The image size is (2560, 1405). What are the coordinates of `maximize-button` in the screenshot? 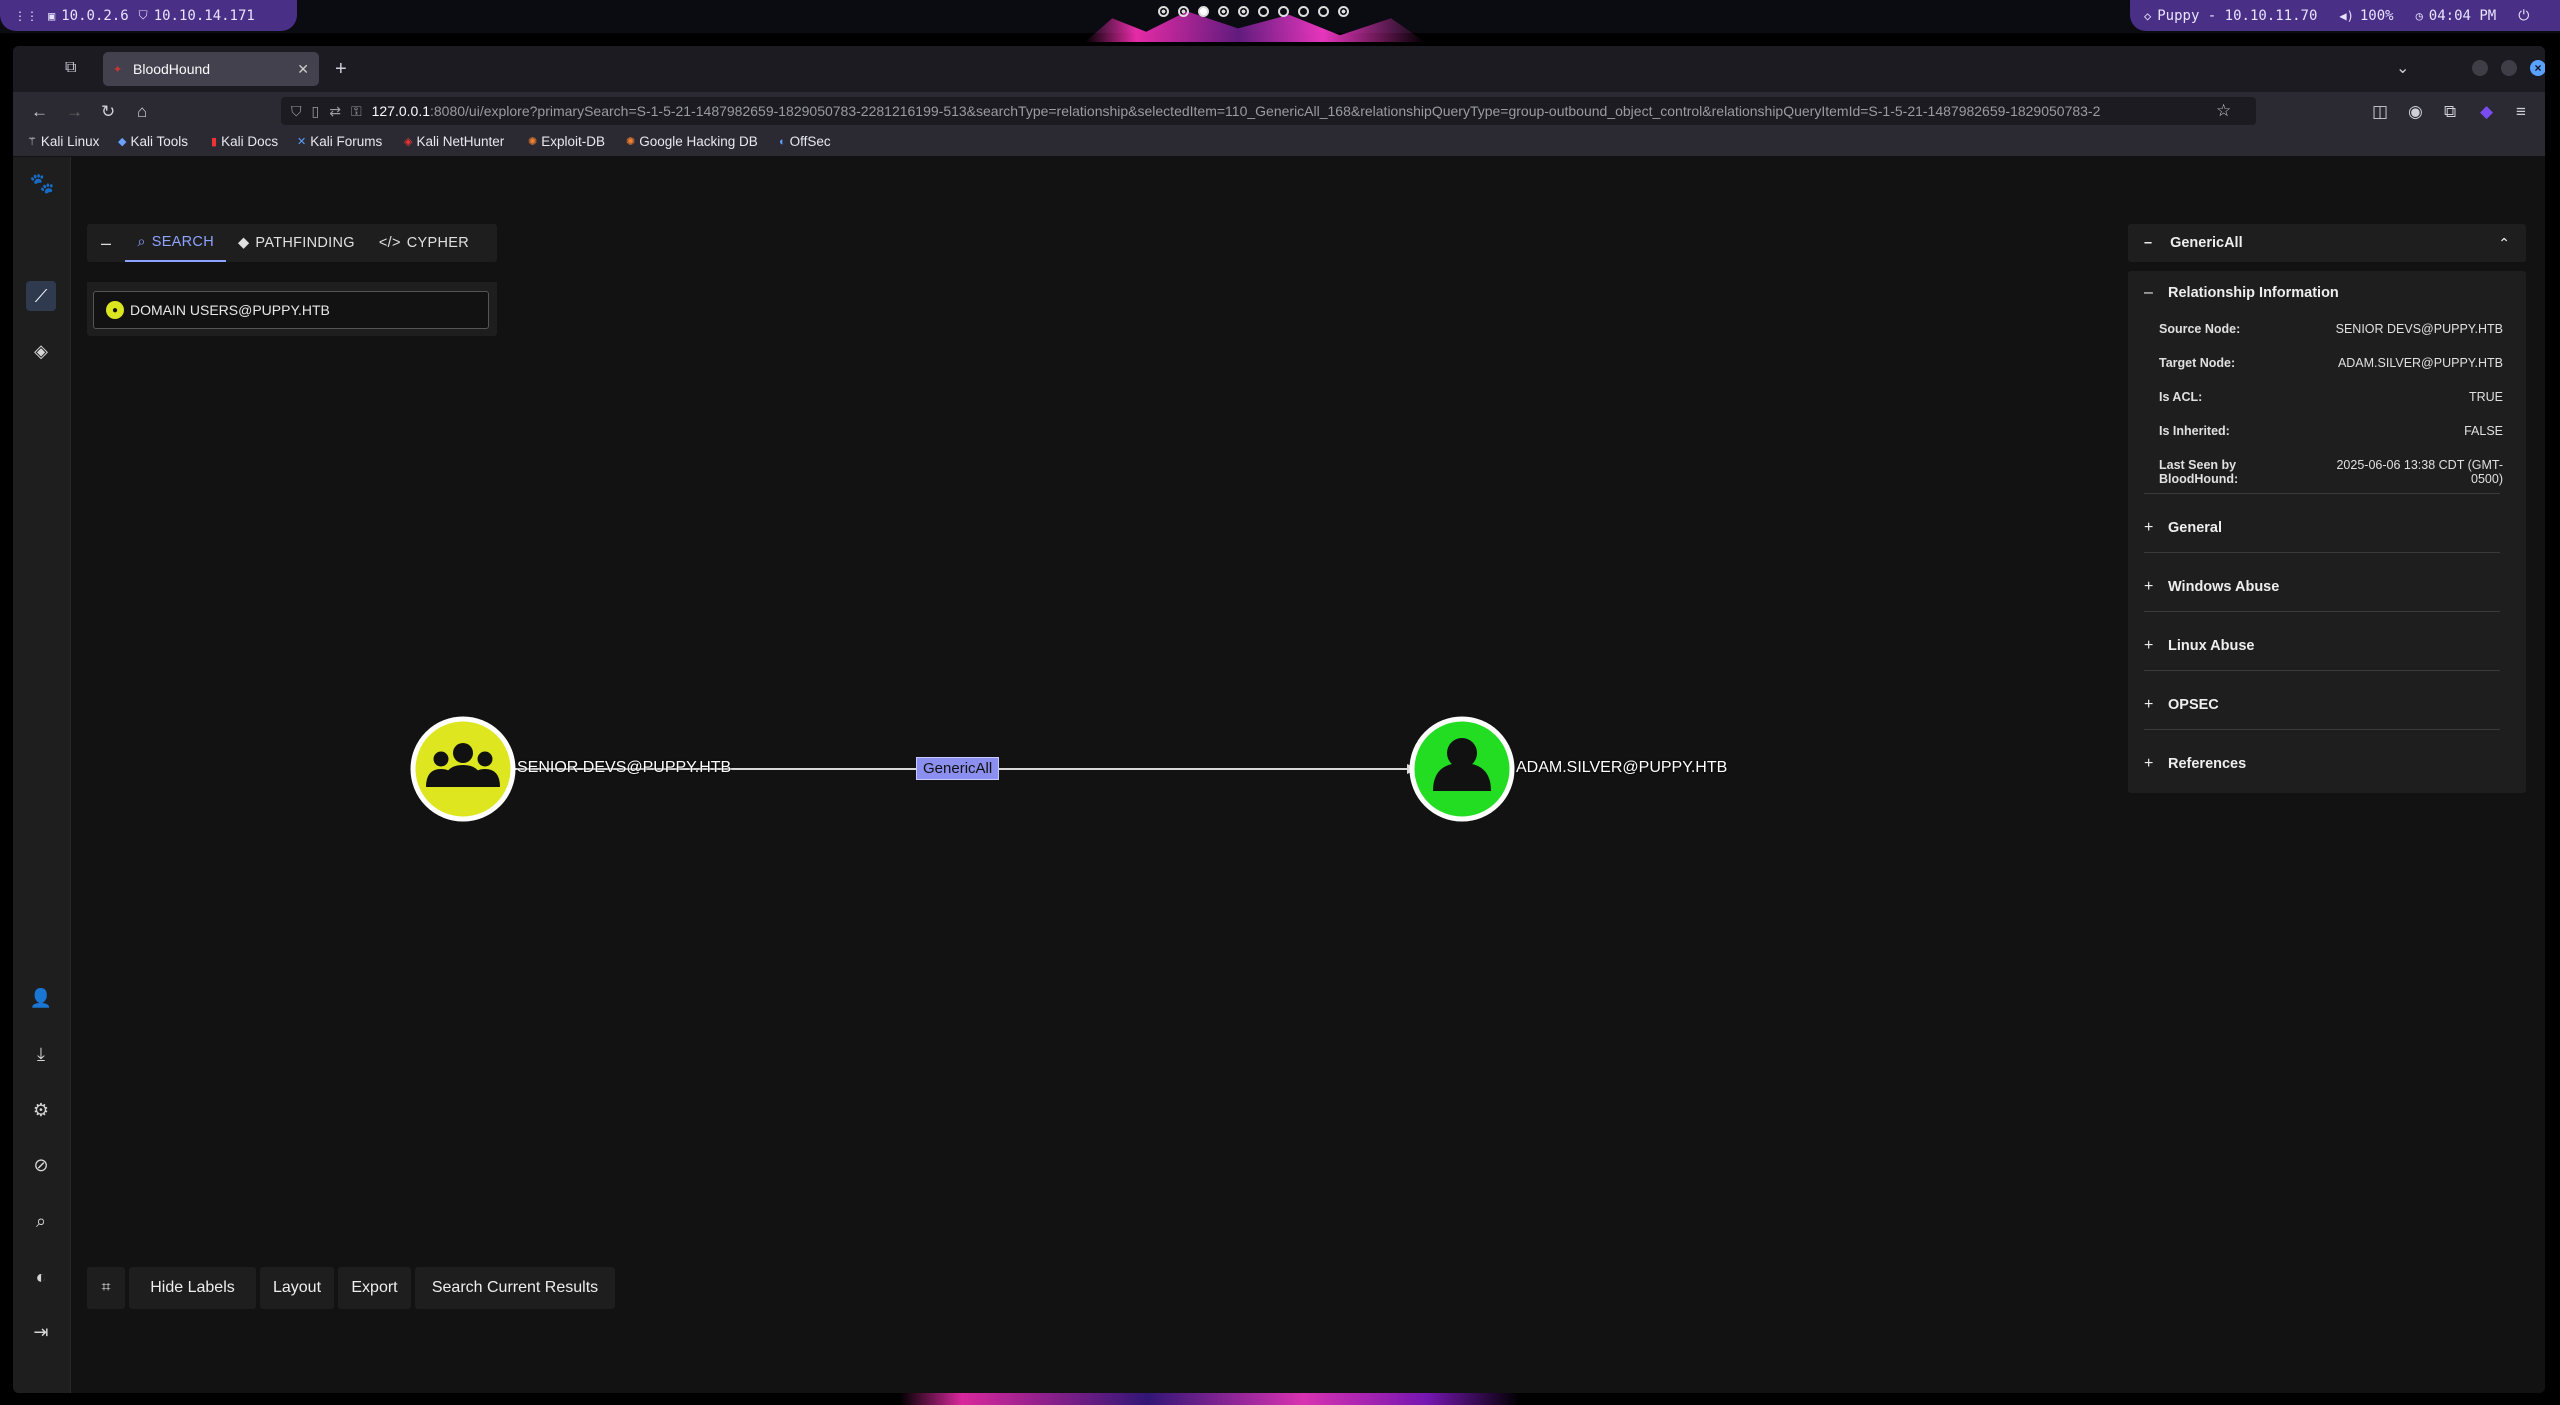 It's located at (2509, 68).